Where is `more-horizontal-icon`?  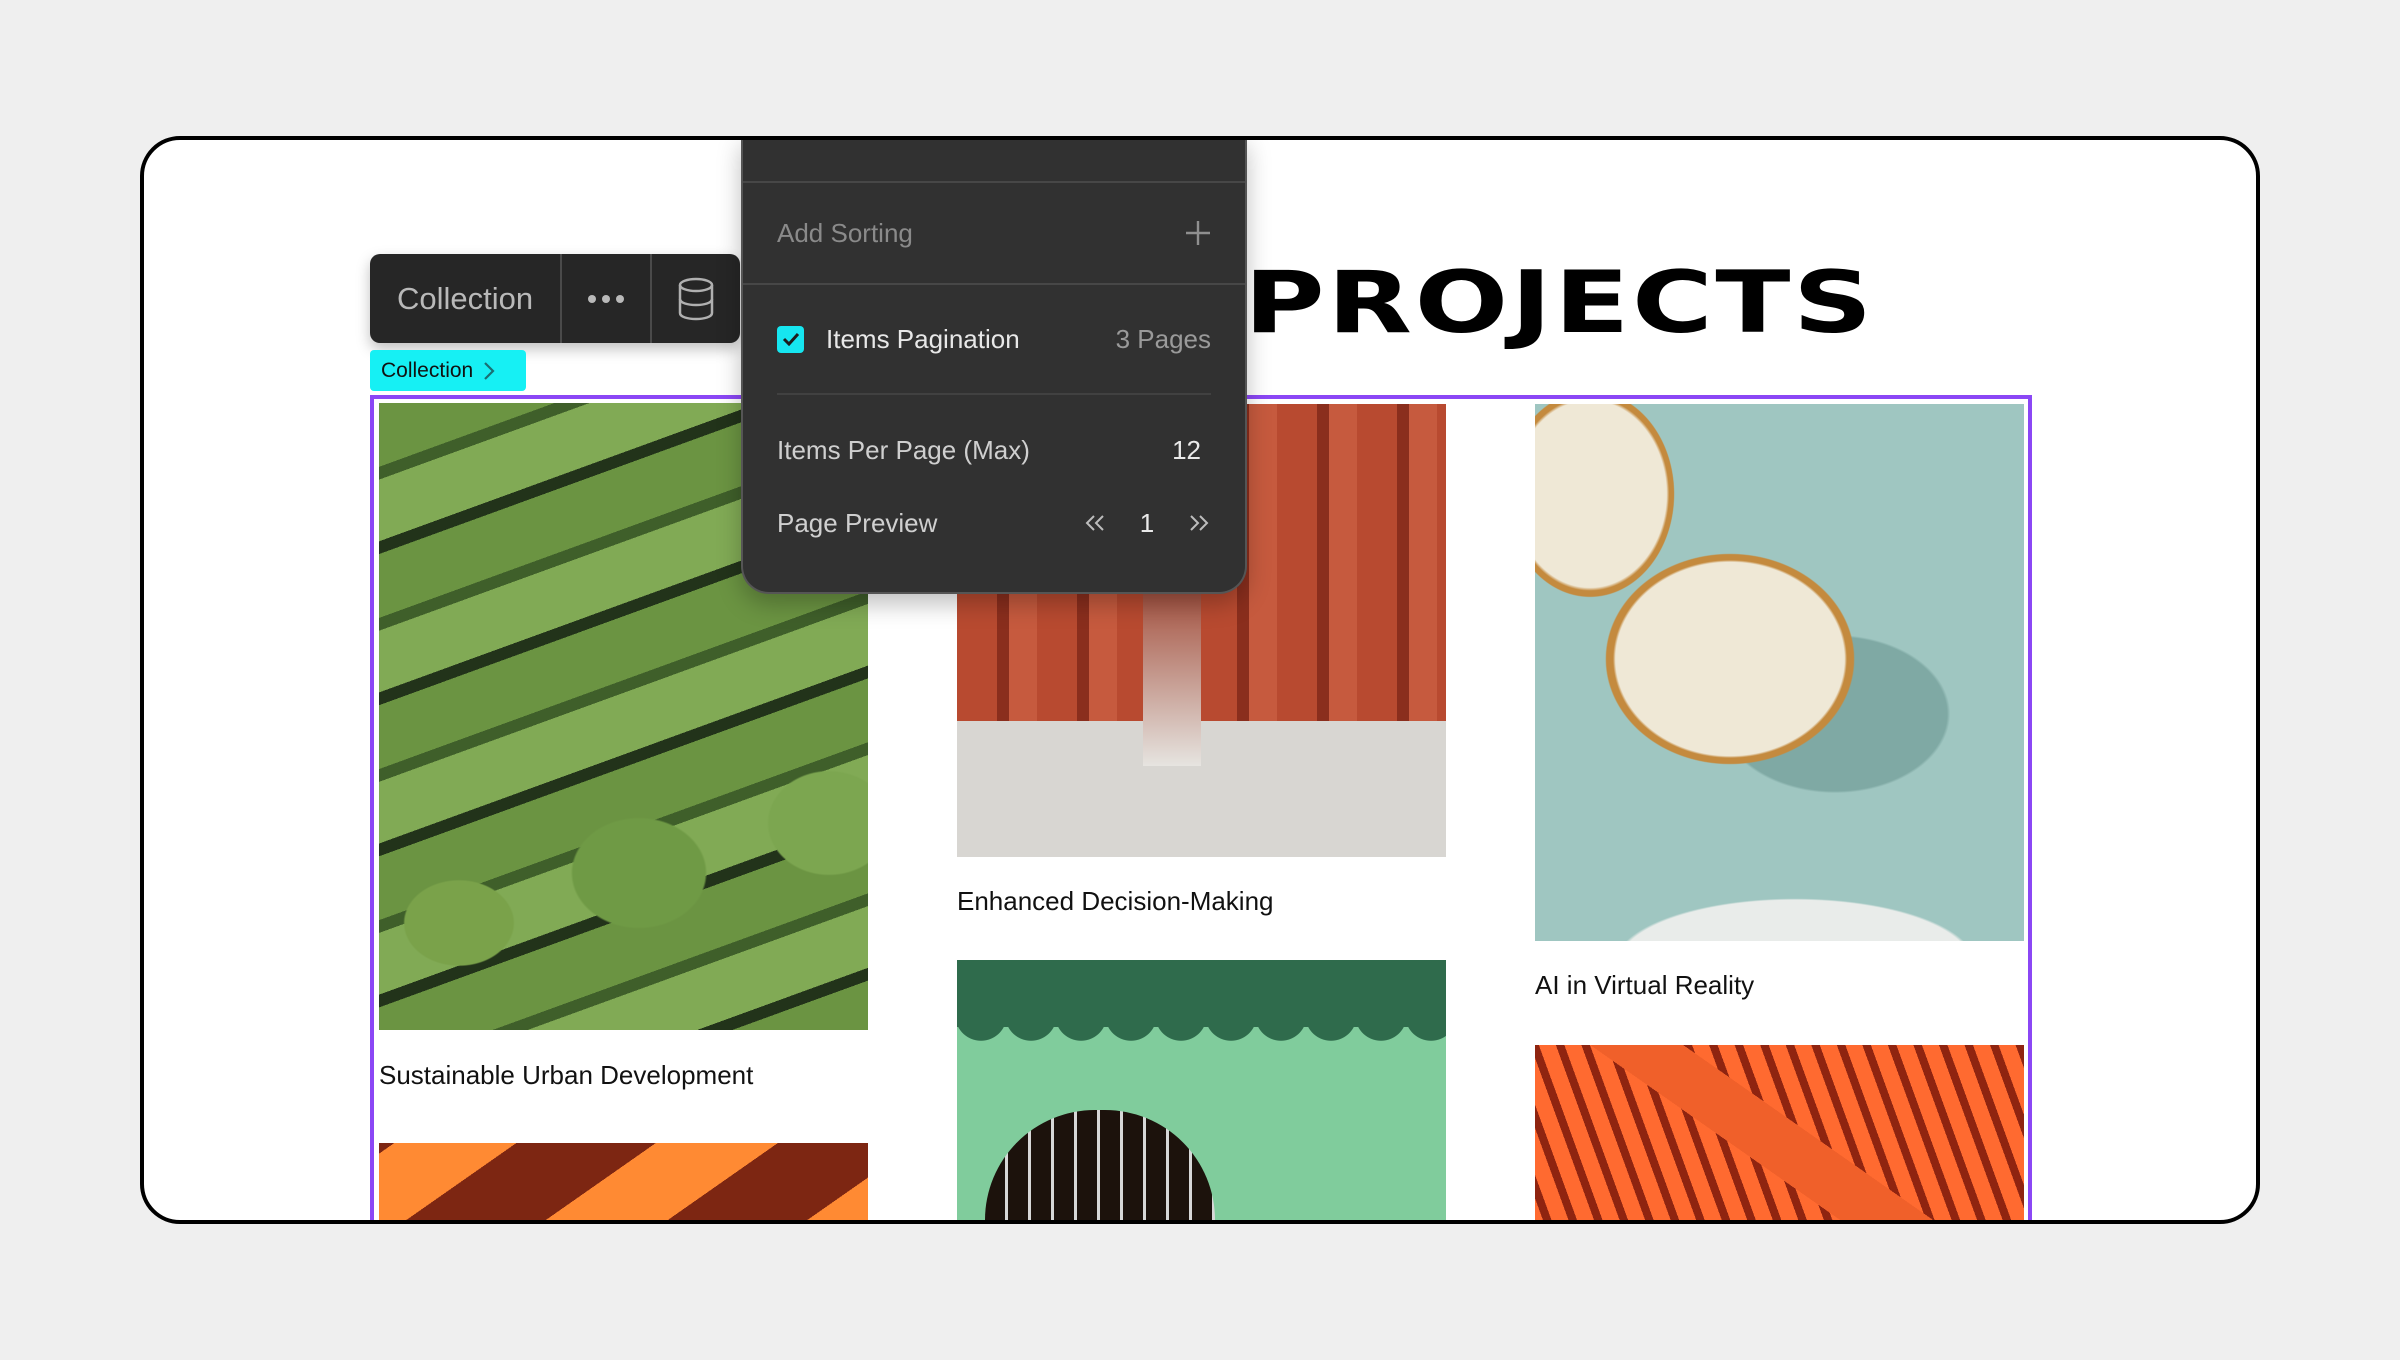 more-horizontal-icon is located at coordinates (606, 298).